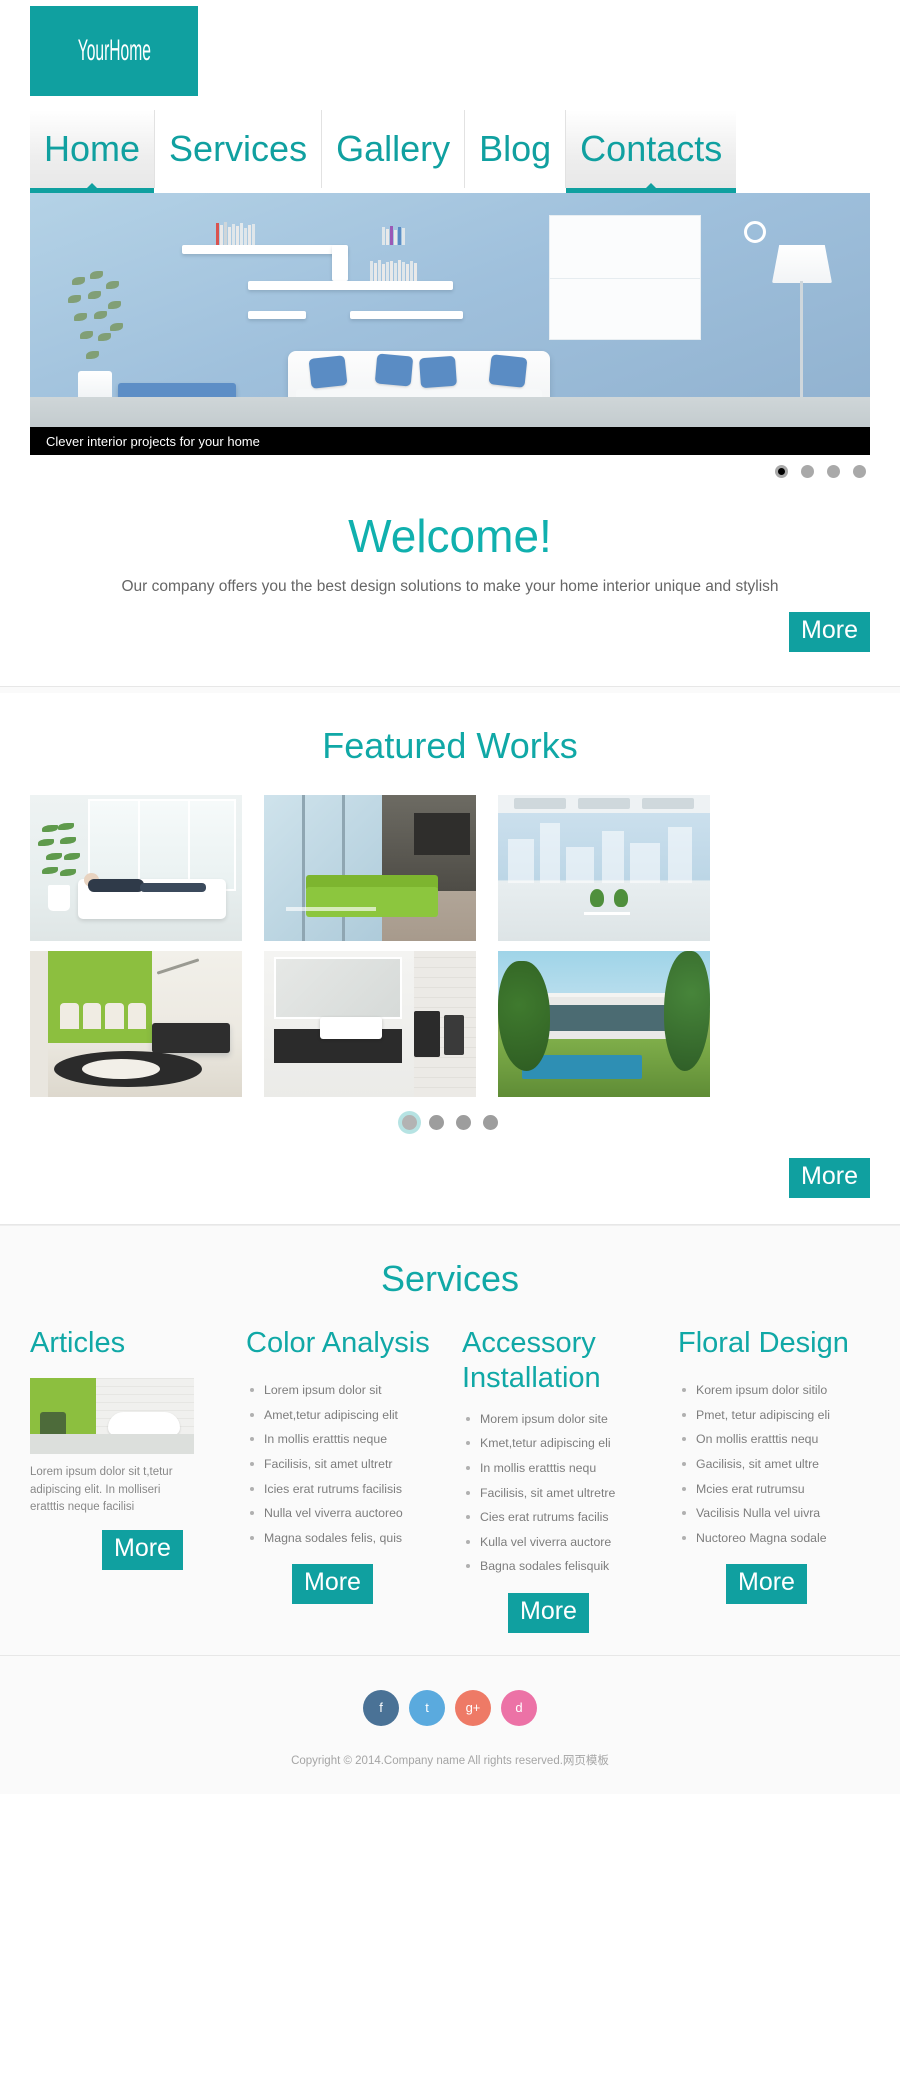  I want to click on plant-foliage, so click(95, 323).